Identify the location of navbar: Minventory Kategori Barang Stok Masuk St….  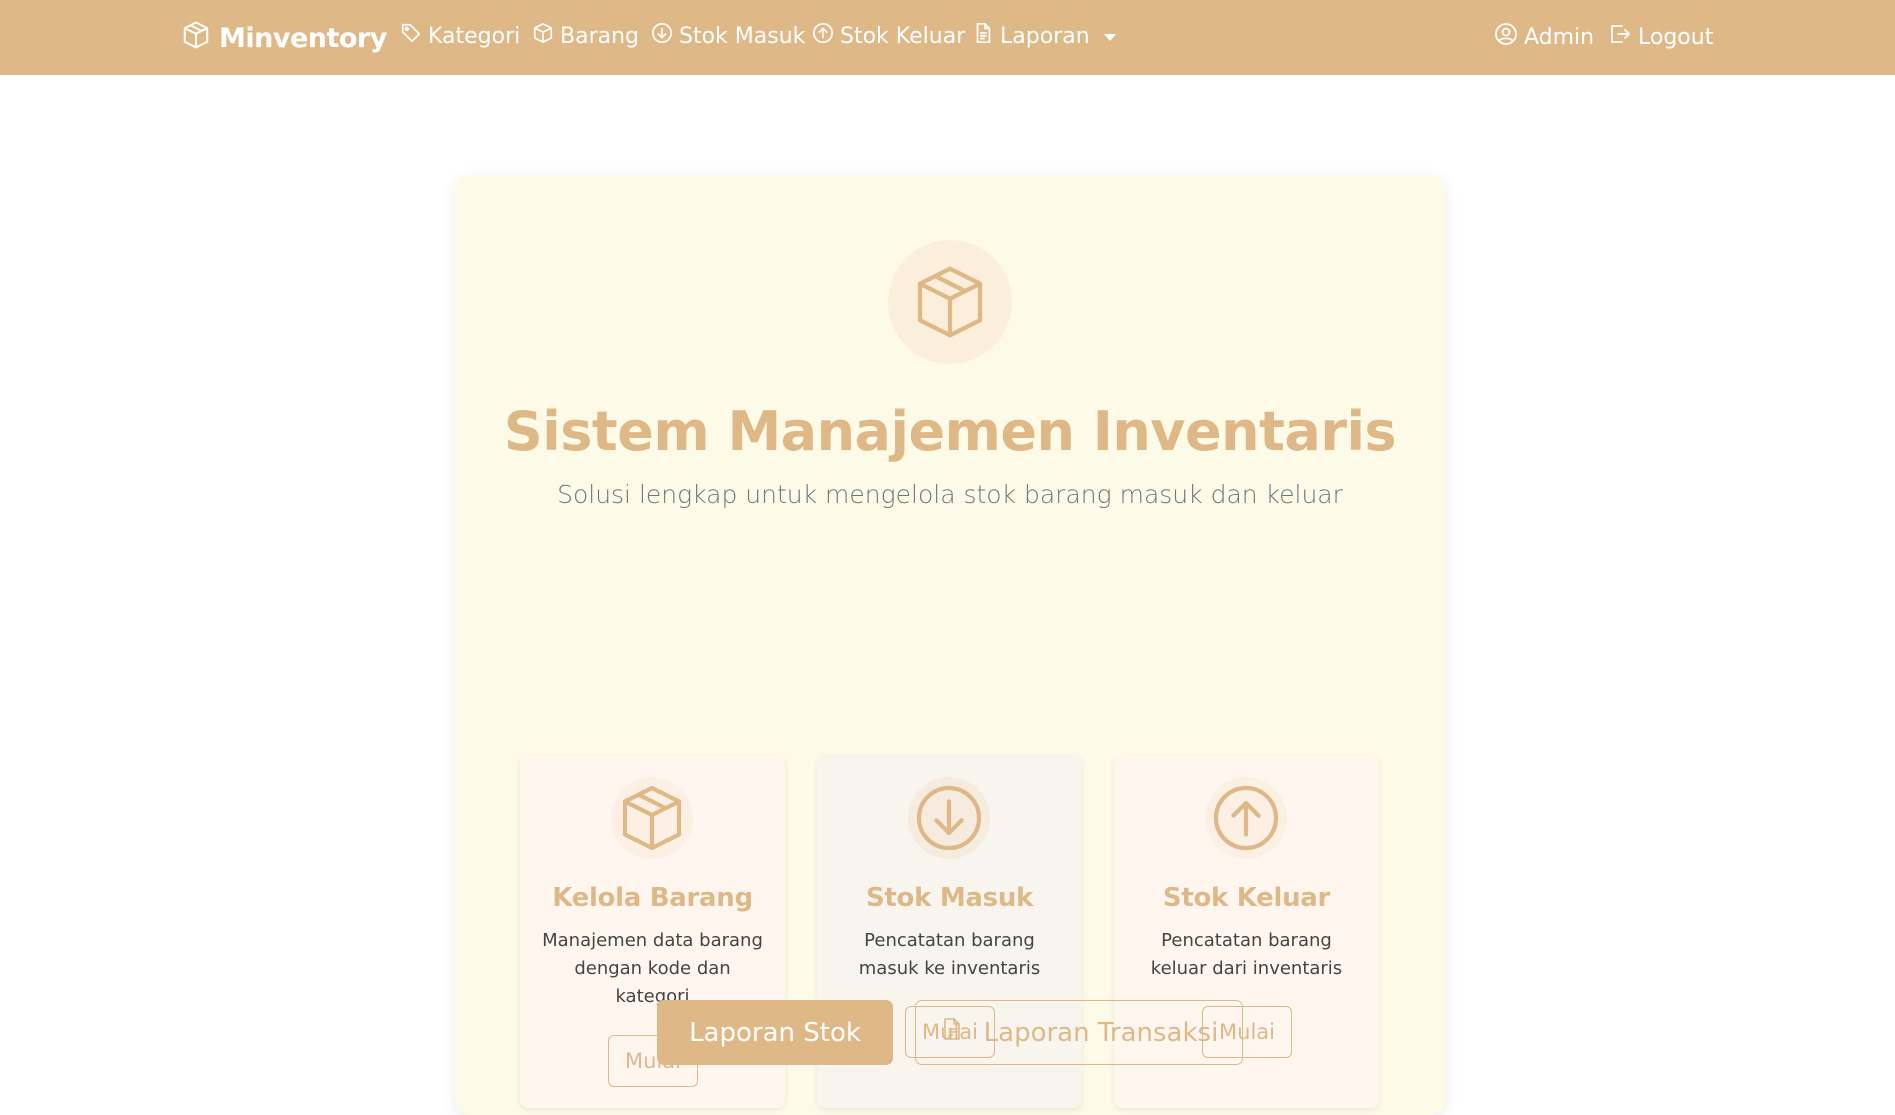
(947, 37).